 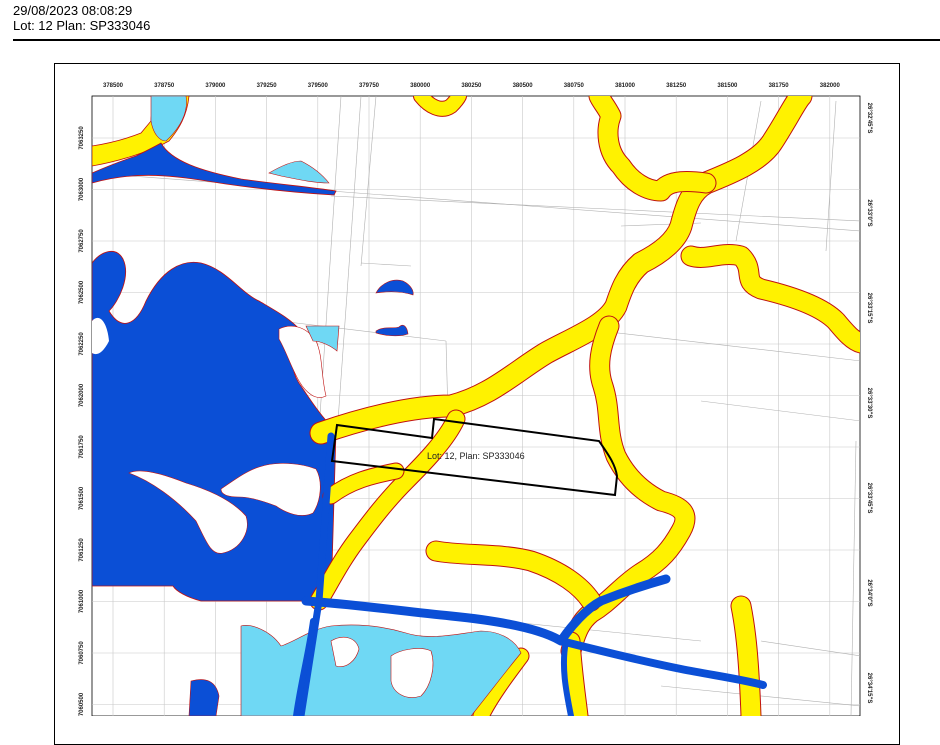 I want to click on x-tick-label: 380500, so click(x=523, y=86).